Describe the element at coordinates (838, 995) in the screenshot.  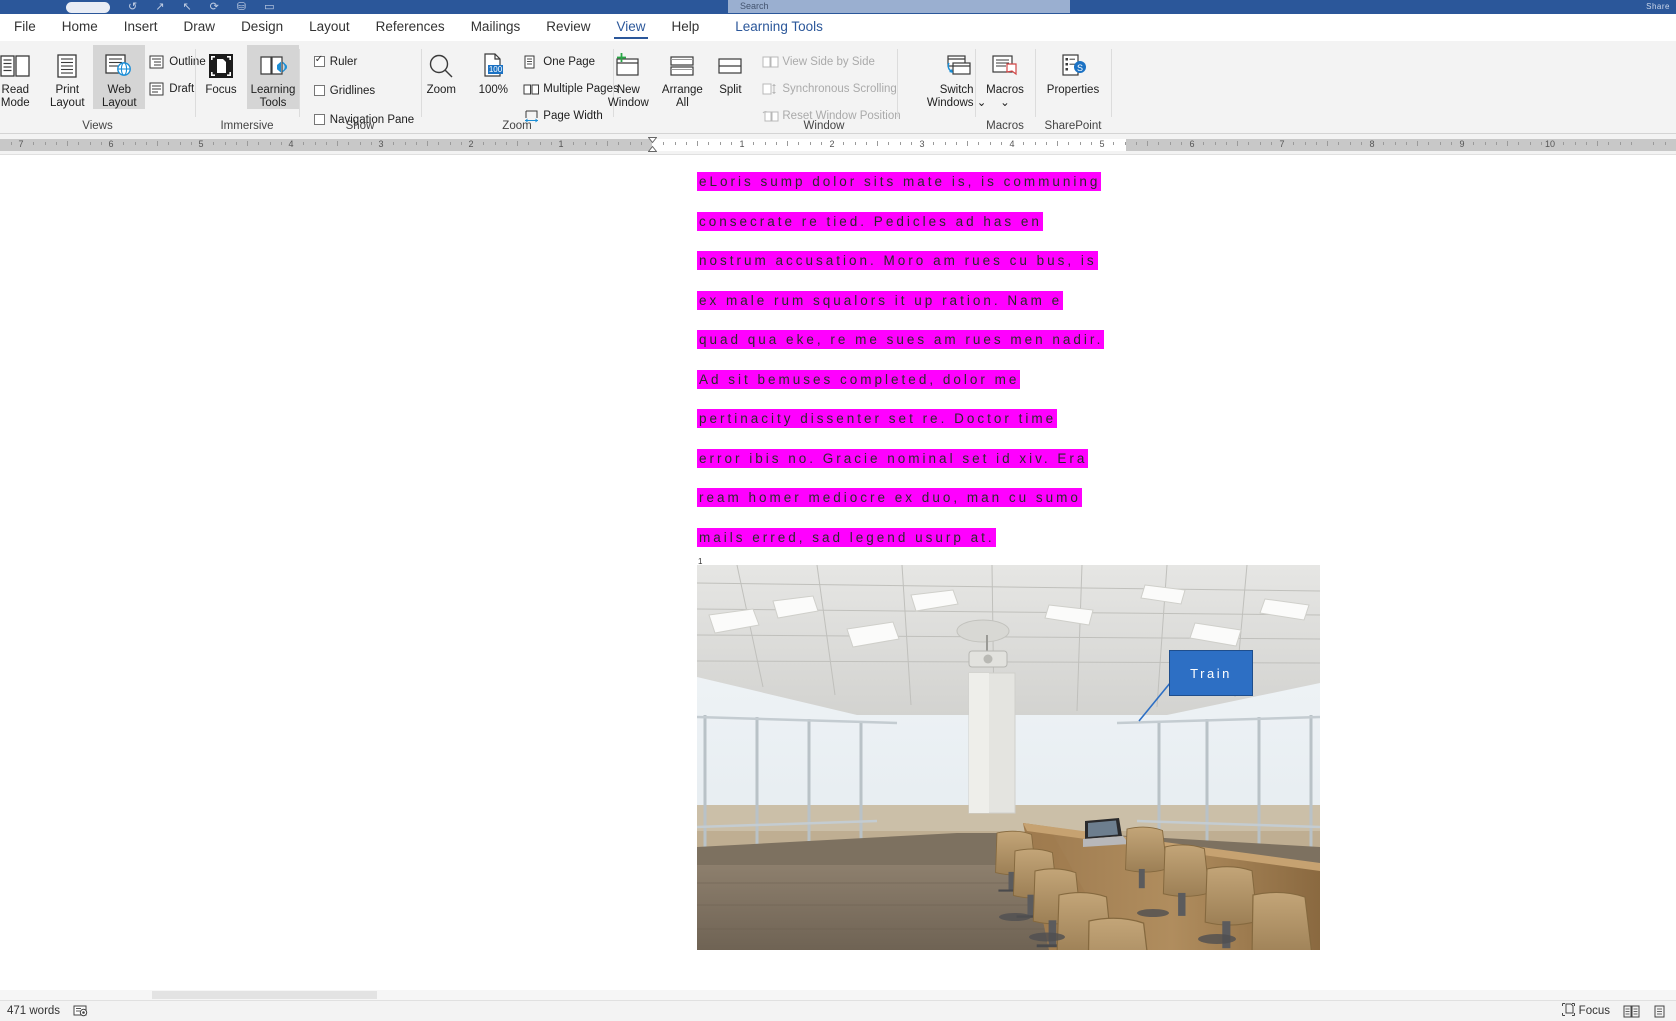
I see `horizontal-scrollbar` at that location.